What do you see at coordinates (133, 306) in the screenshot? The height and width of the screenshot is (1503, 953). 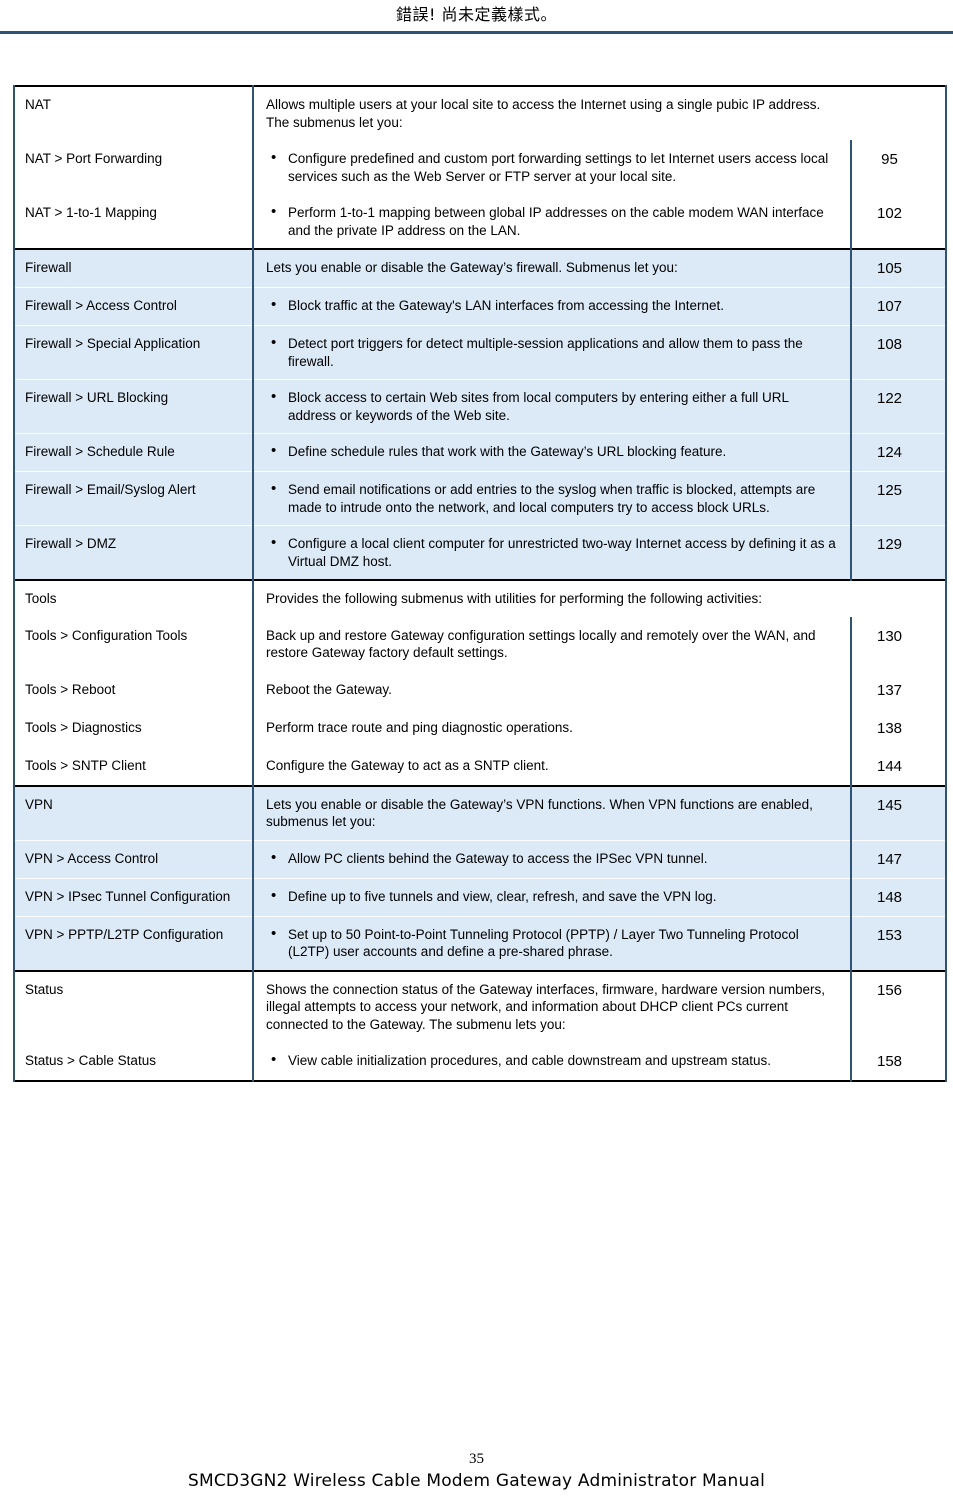 I see `menu-path-cell: Firewall > Access Control` at bounding box center [133, 306].